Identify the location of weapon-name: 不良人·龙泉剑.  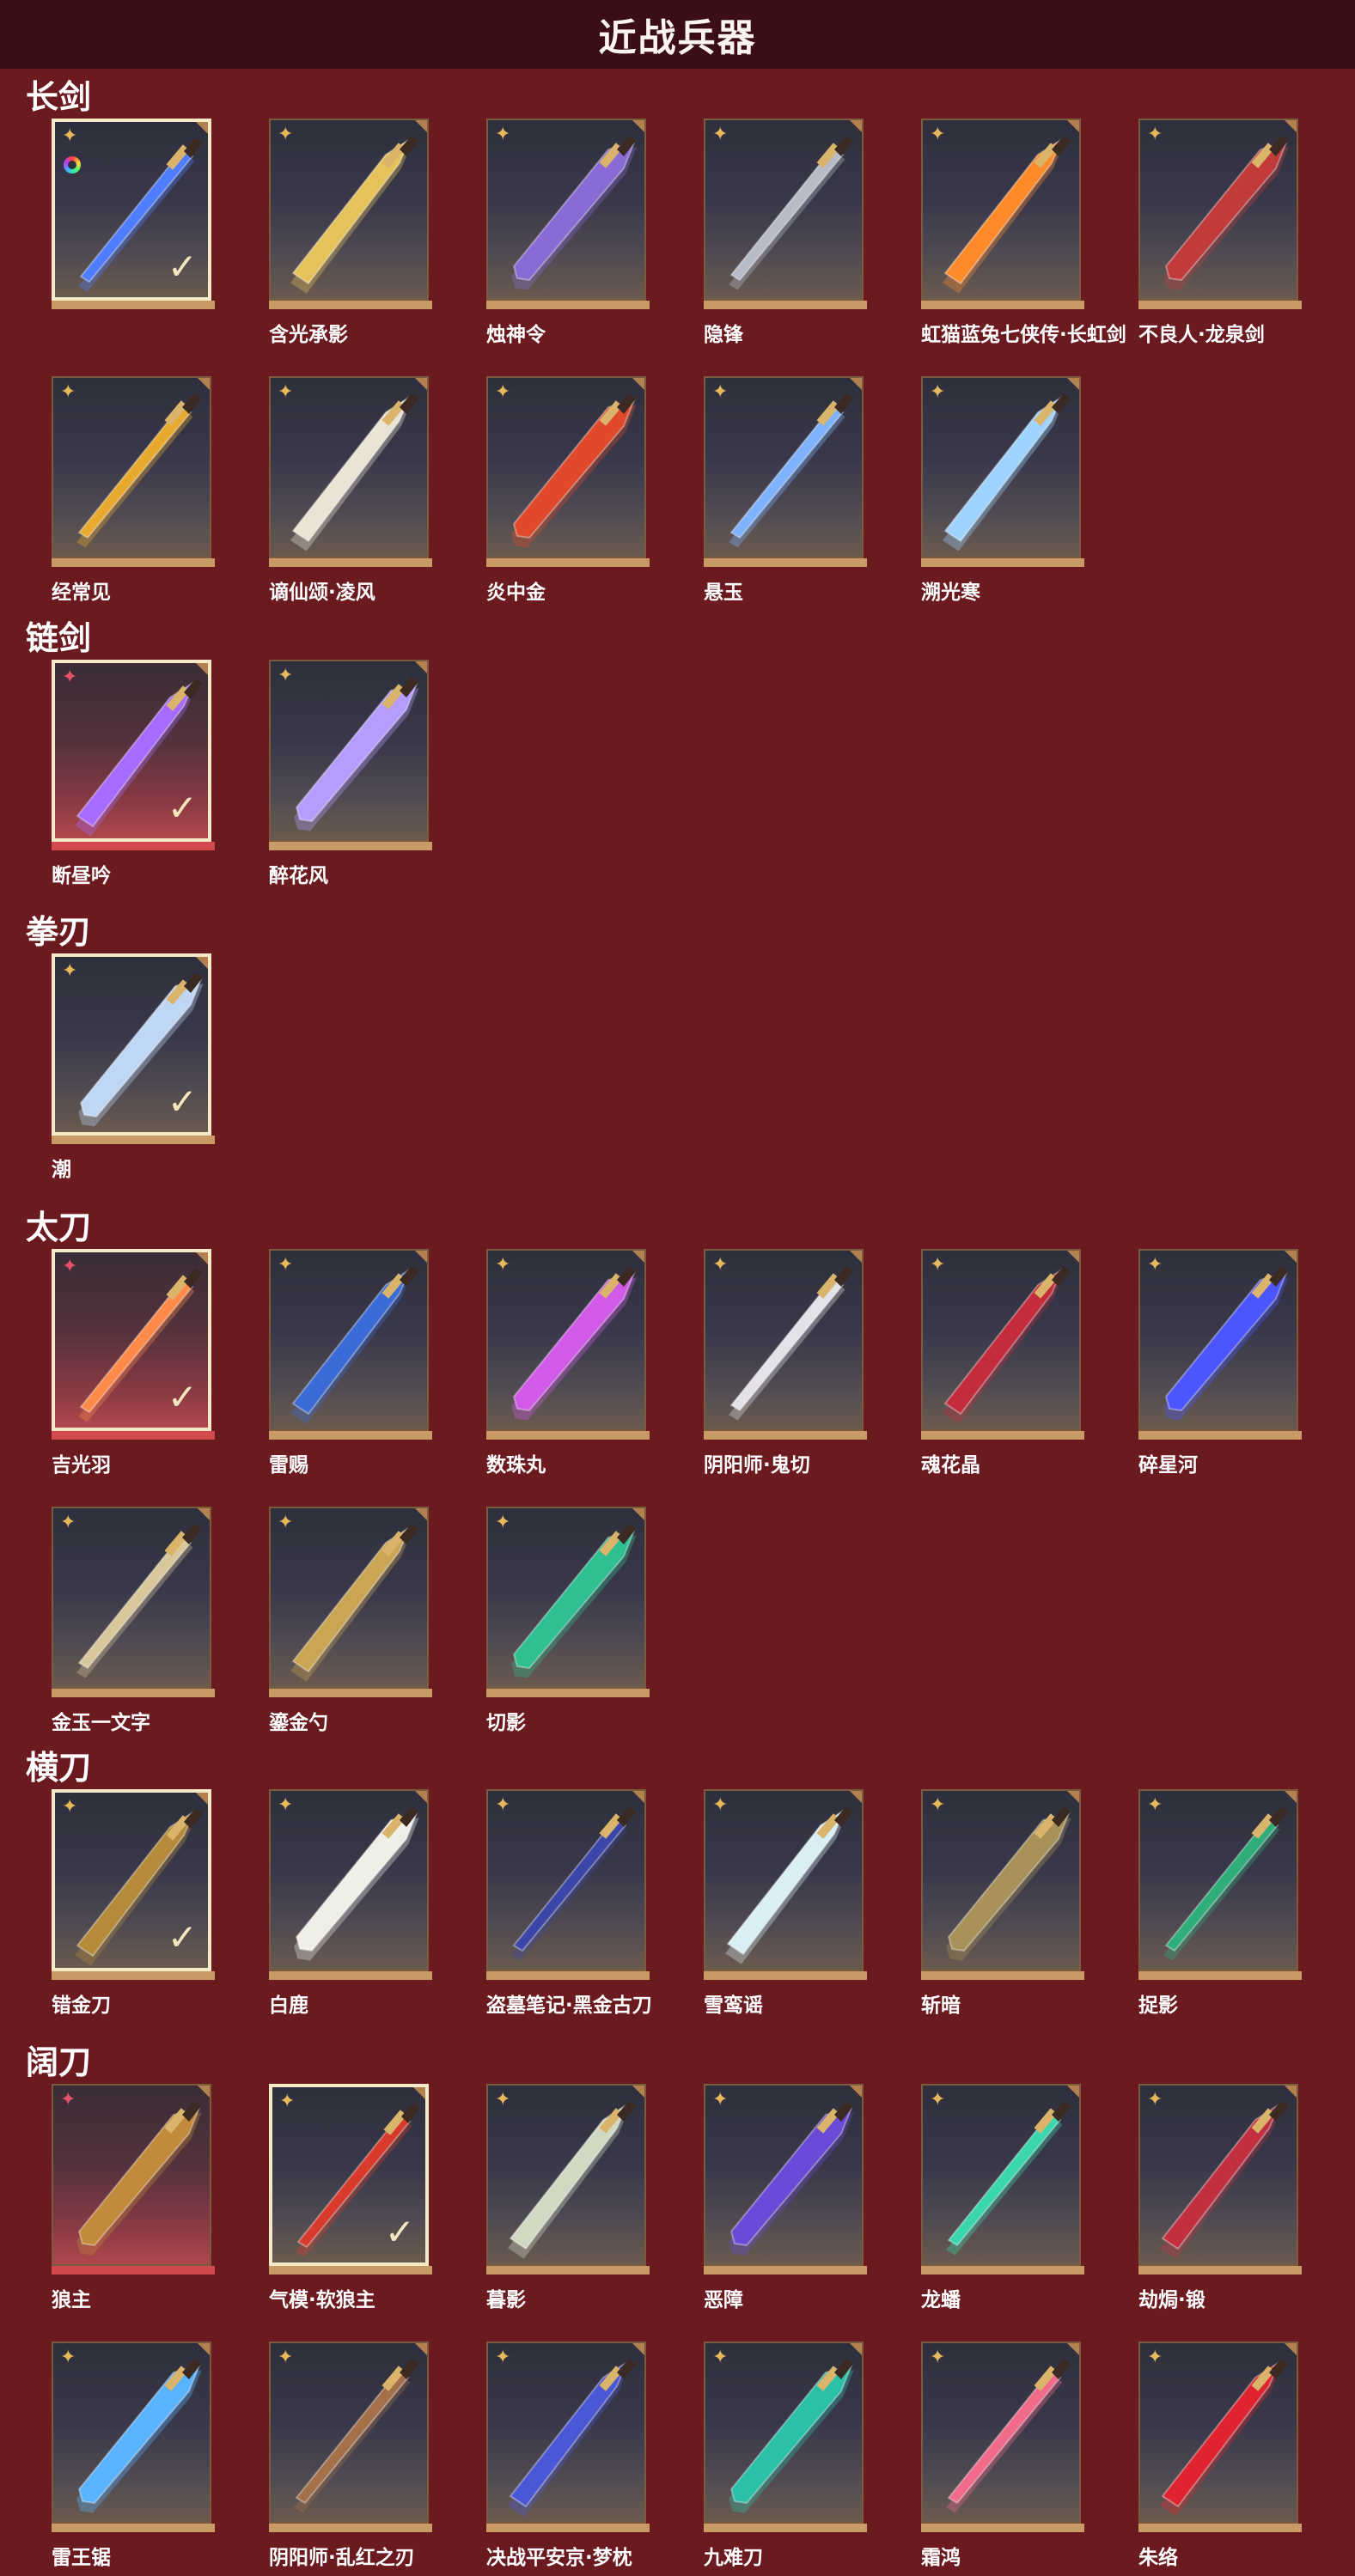
(1201, 335).